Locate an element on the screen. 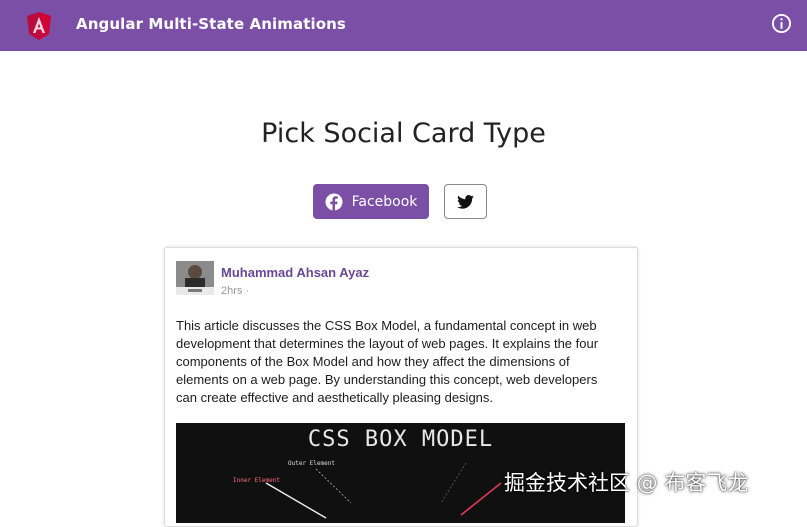  app-toolbar: Angular Multi-State Animations is located at coordinates (403, 25).